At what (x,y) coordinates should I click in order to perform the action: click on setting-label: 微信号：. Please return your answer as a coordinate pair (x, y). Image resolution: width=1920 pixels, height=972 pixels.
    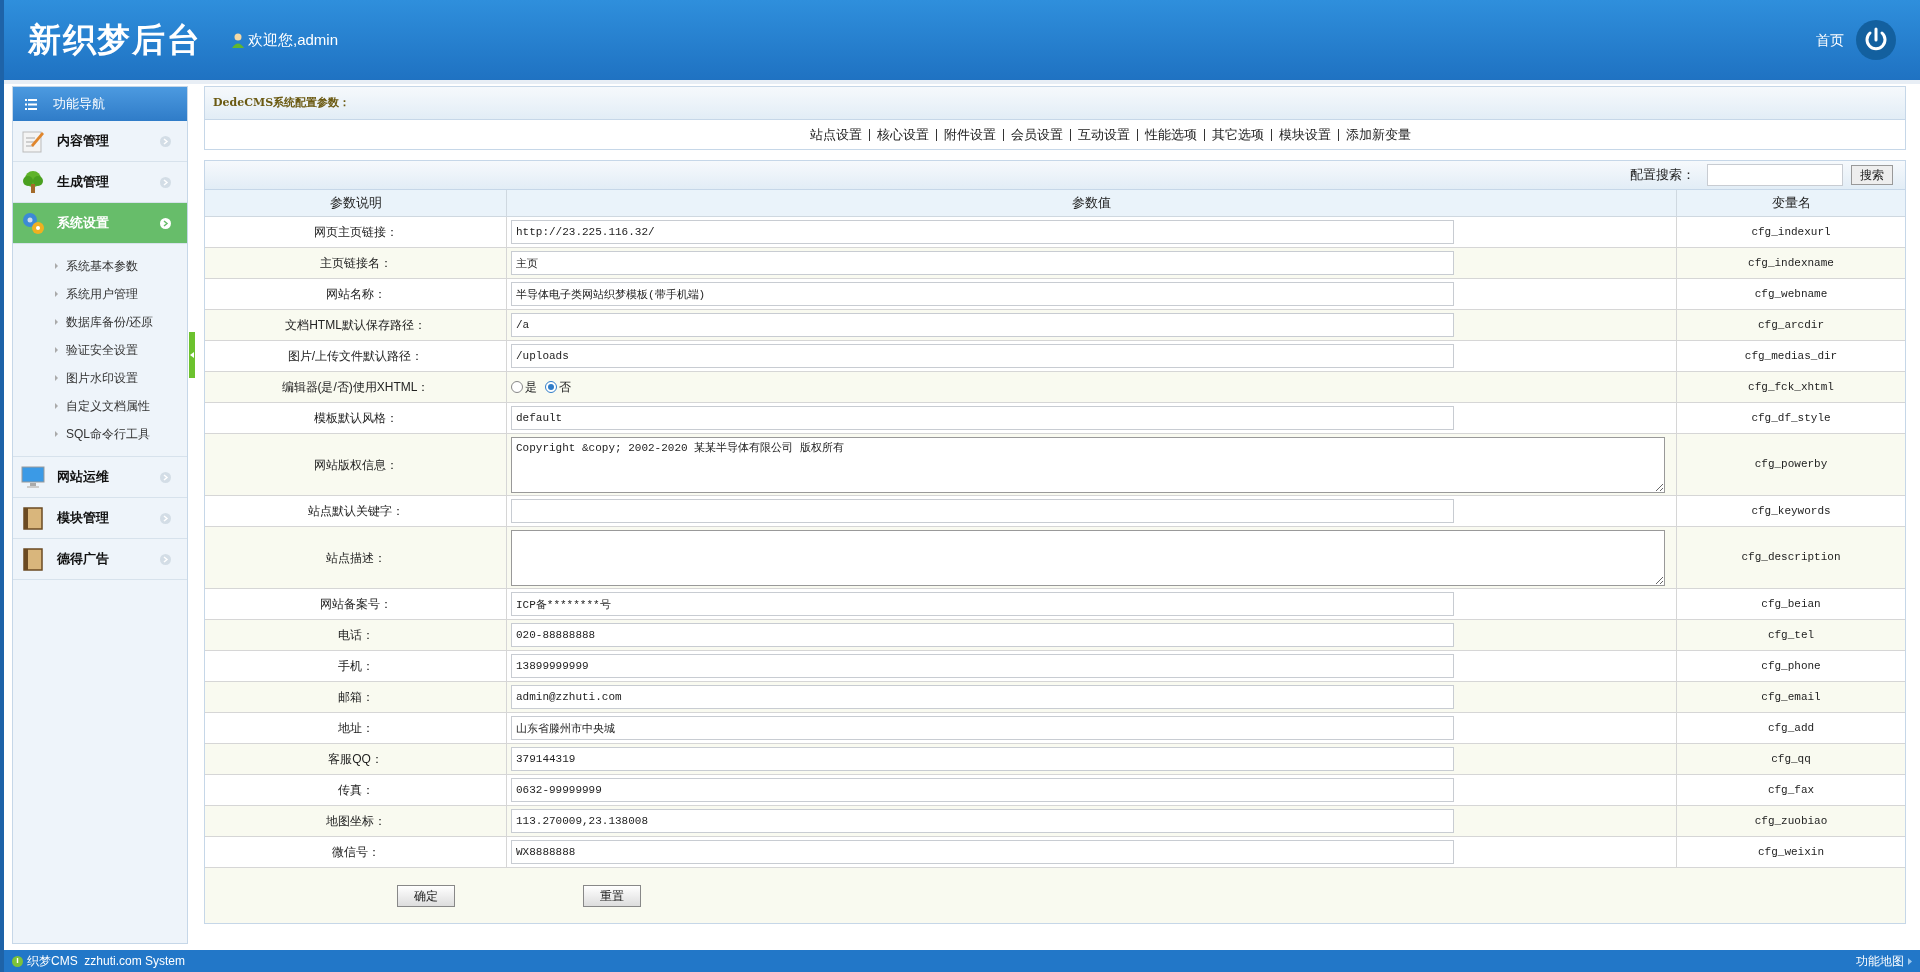
    Looking at the image, I should click on (356, 852).